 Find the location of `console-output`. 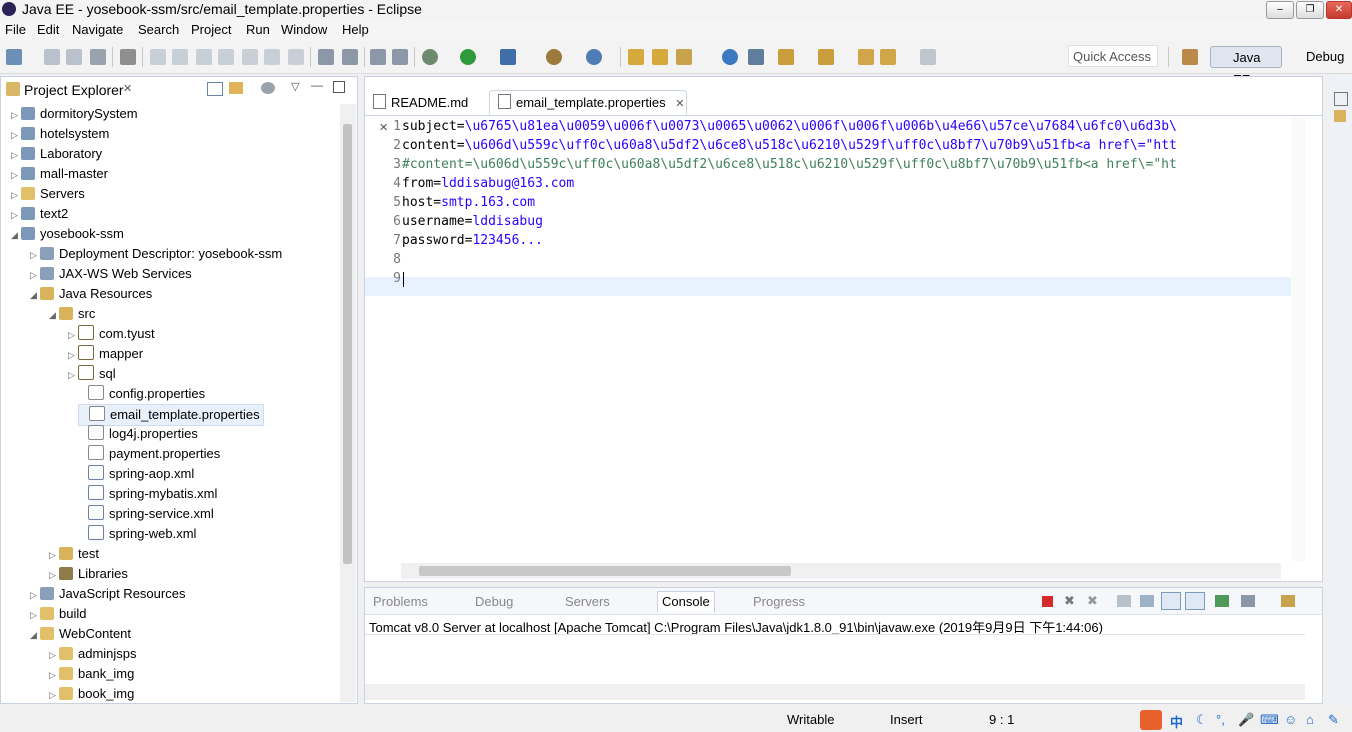

console-output is located at coordinates (835, 659).